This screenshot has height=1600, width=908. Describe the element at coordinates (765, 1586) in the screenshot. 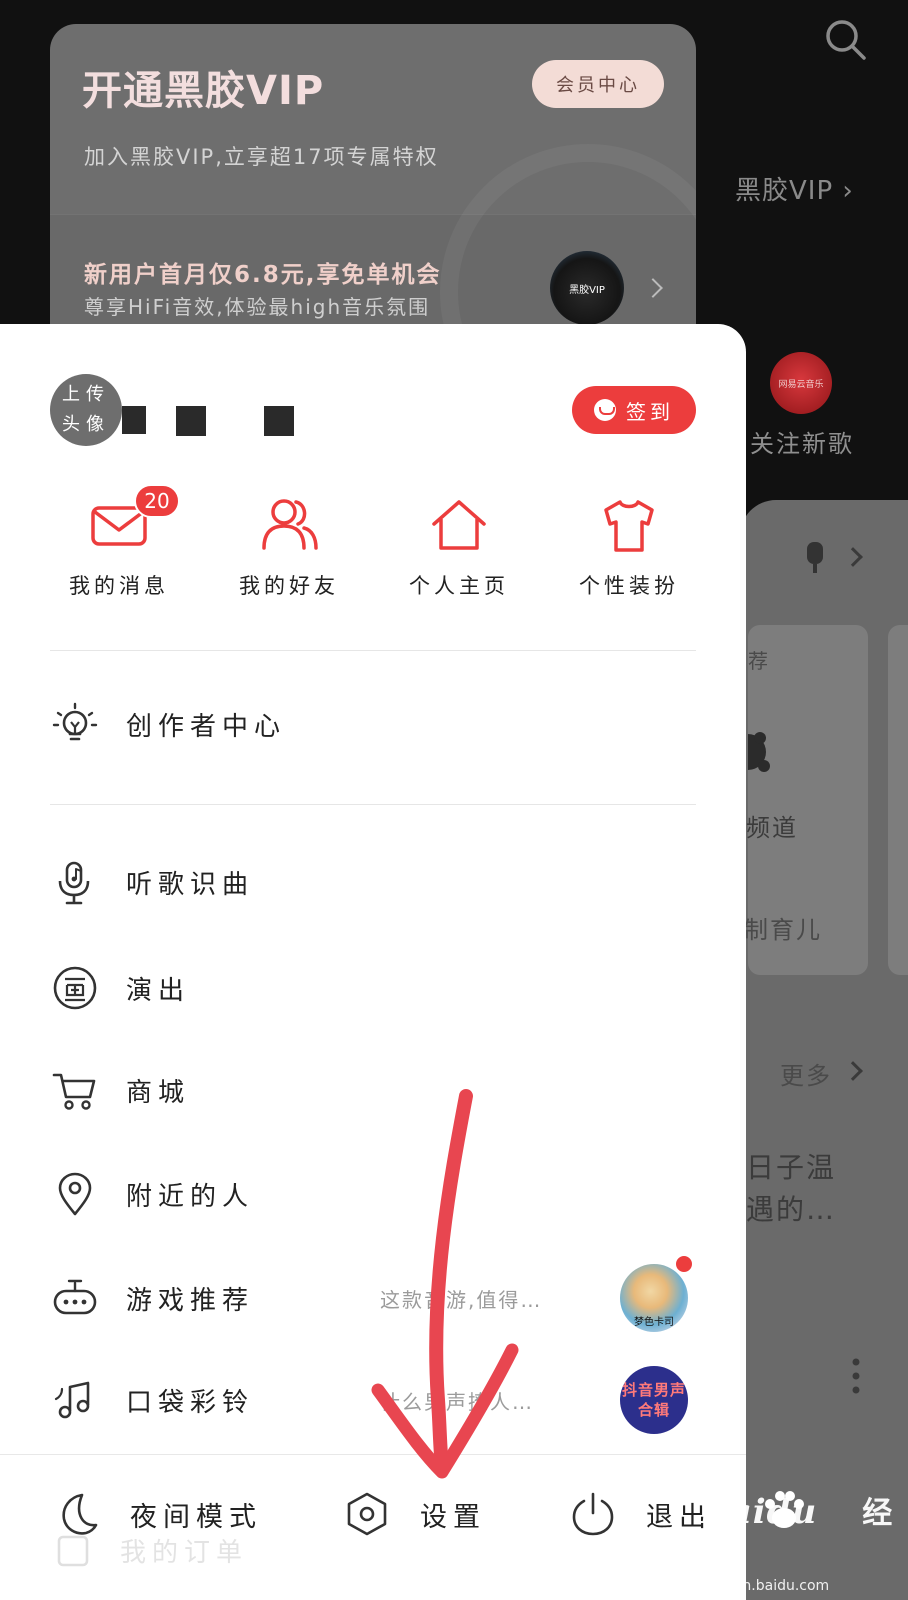

I see `watermark-url: jingyan.baidu.com` at that location.